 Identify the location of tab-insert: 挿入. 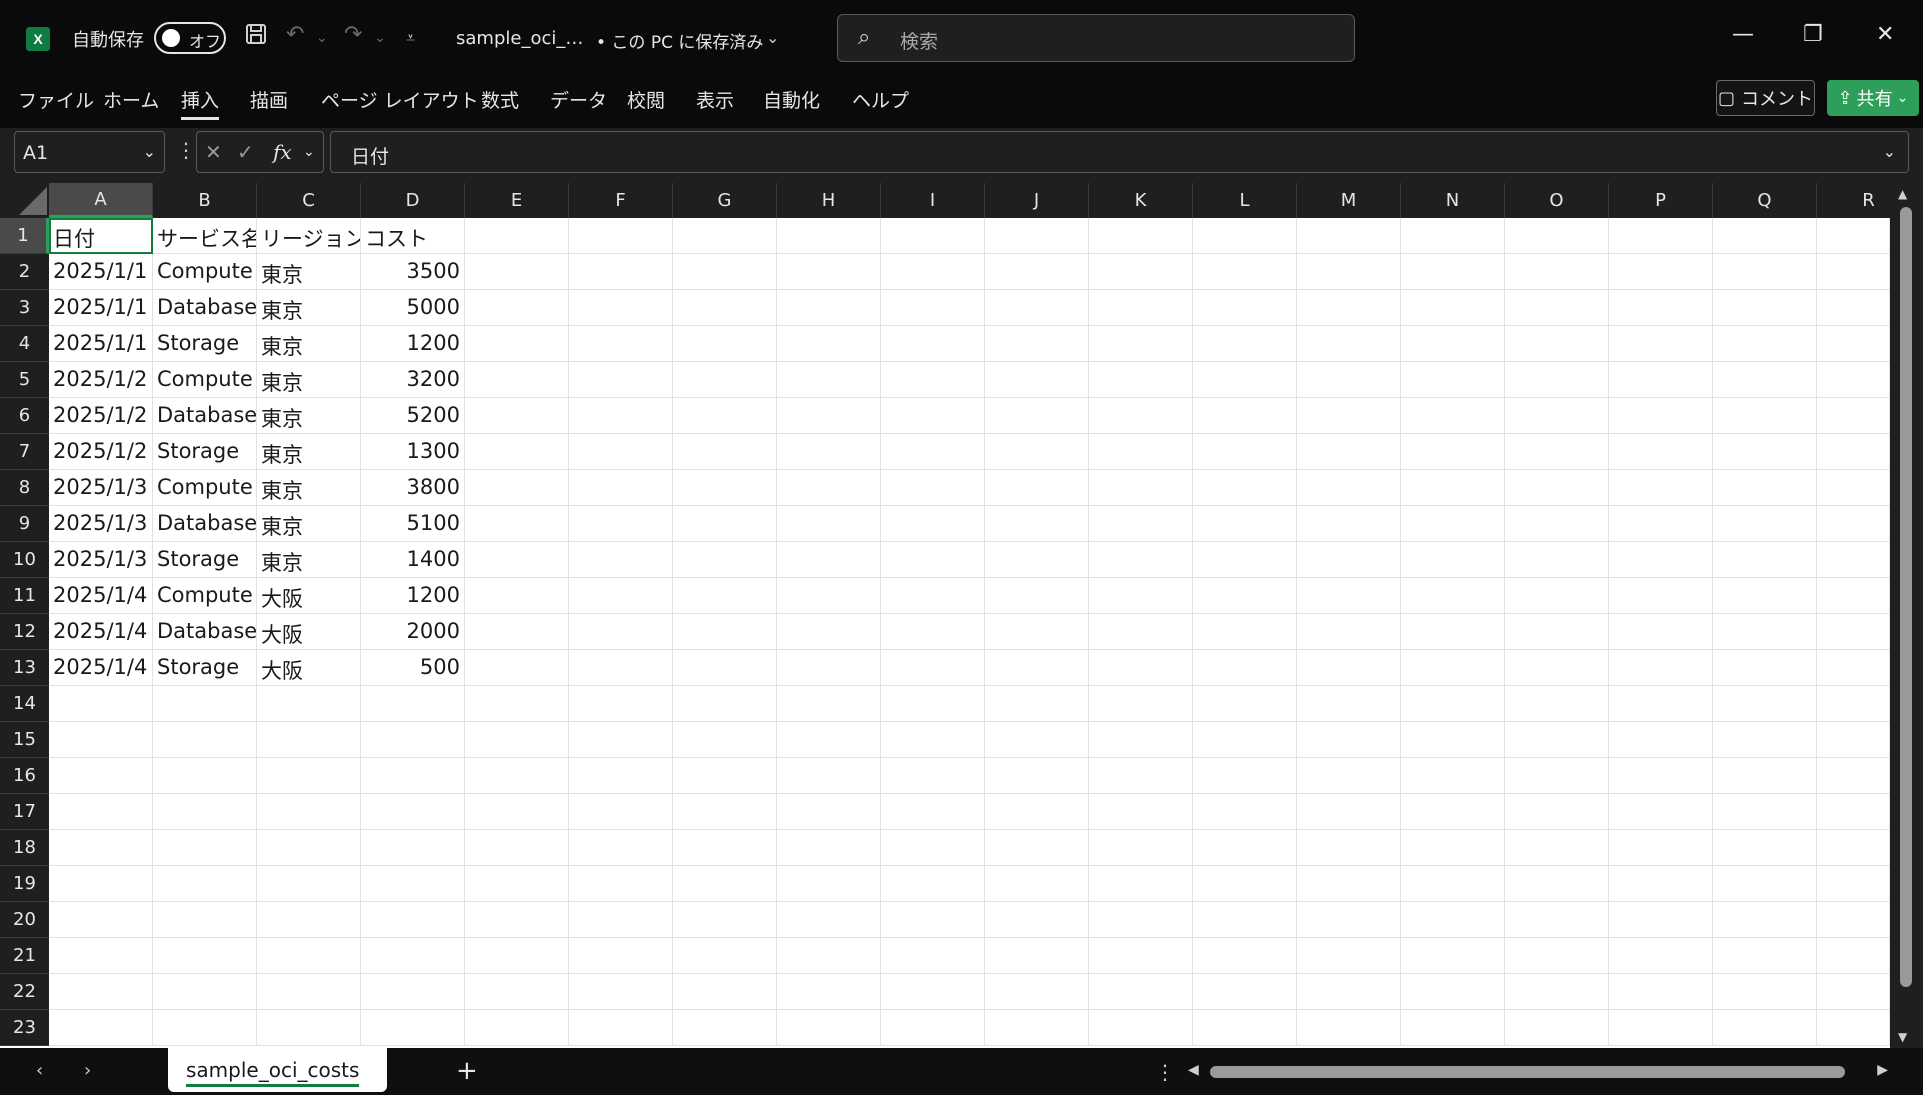
(200, 103).